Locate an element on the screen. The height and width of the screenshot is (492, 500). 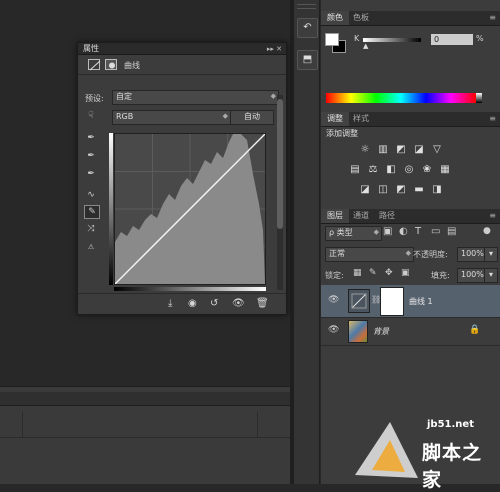
opacity-dropdown-icon: ▾ is located at coordinates (491, 254).